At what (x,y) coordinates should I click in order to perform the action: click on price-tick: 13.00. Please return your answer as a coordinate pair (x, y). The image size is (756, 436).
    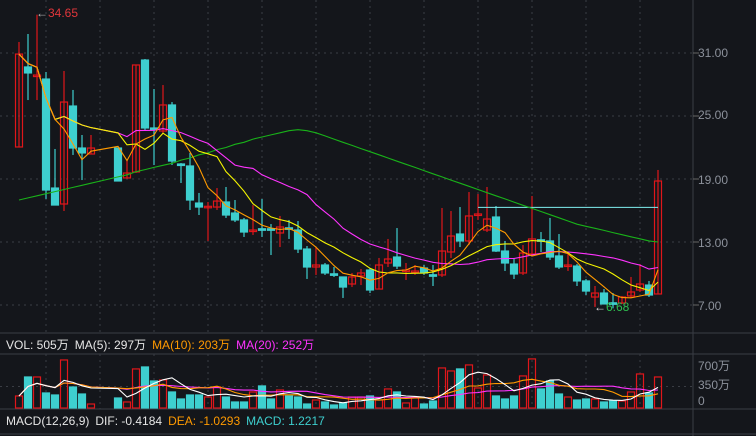
    Looking at the image, I should click on (713, 243).